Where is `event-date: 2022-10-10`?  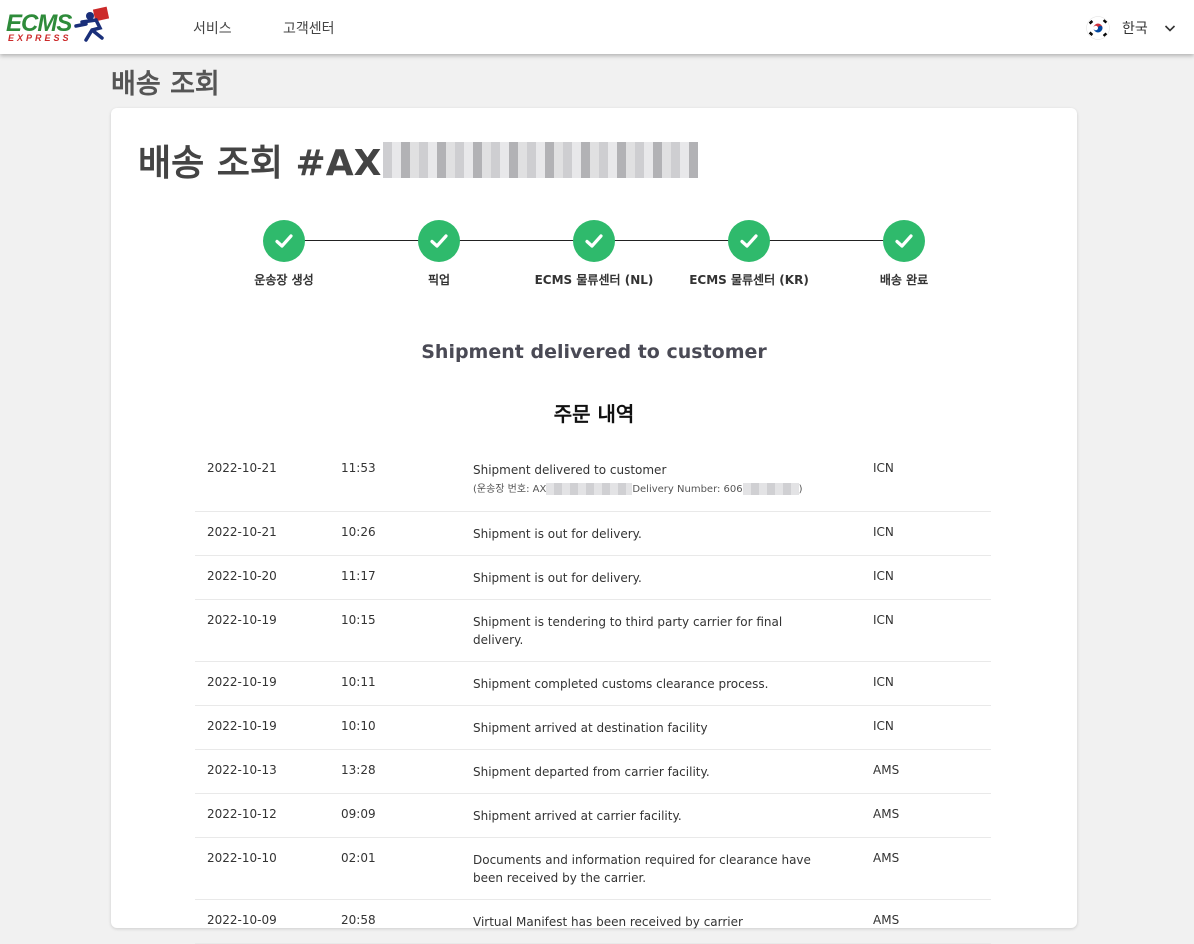
event-date: 2022-10-10 is located at coordinates (242, 858).